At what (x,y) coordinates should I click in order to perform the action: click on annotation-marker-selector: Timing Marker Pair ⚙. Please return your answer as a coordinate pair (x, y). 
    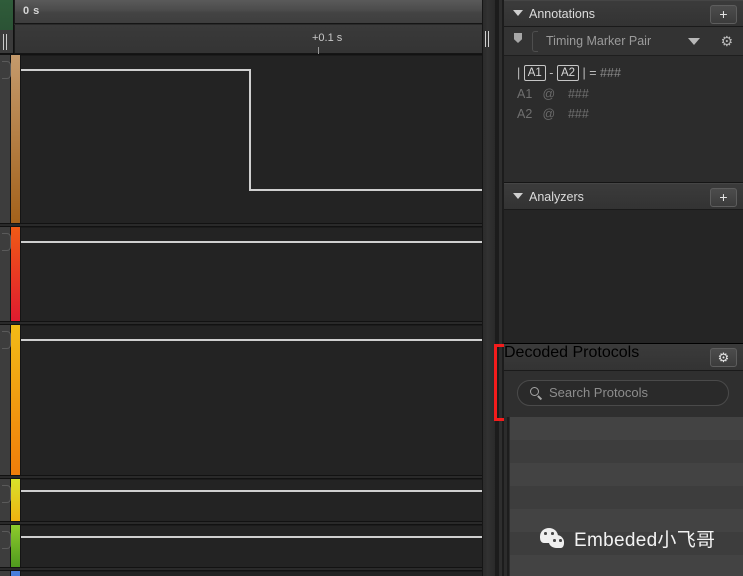
    Looking at the image, I should click on (623, 44).